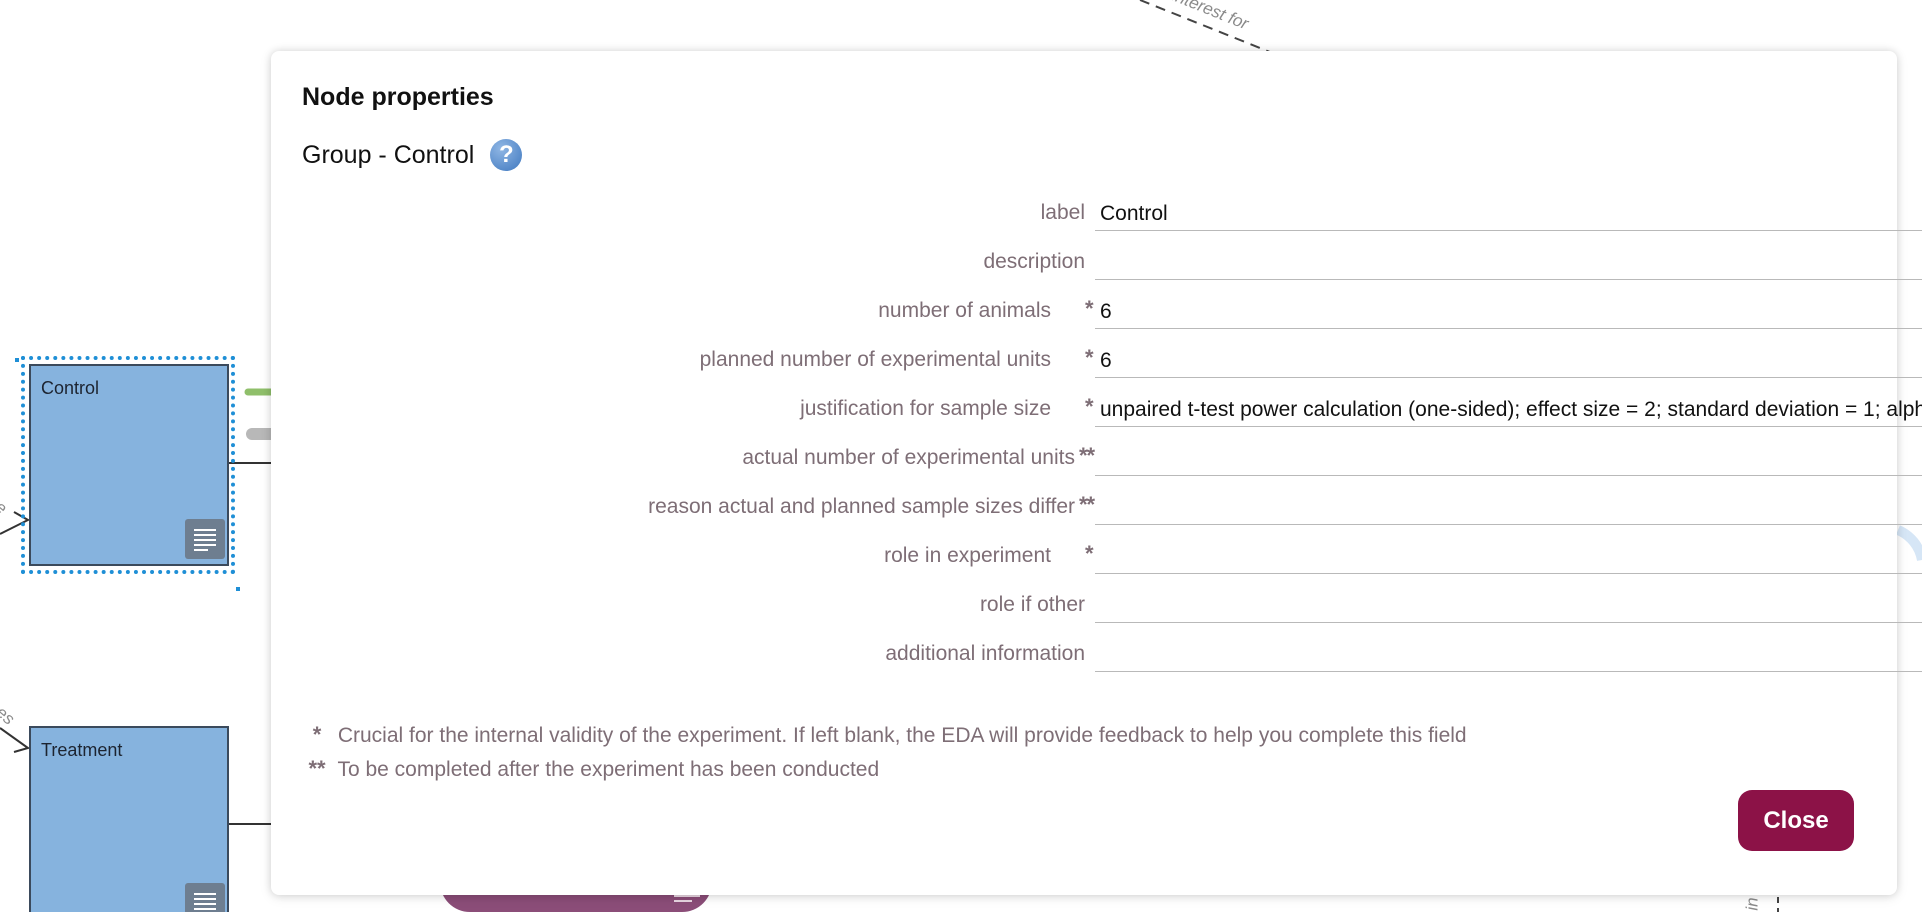  What do you see at coordinates (1508, 260) in the screenshot?
I see `description-input` at bounding box center [1508, 260].